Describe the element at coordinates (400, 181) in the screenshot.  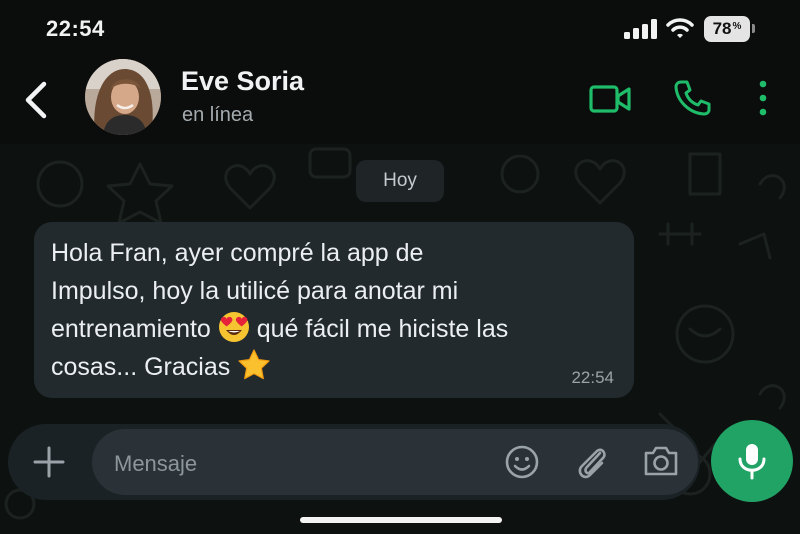
I see `date-separator: Hoy` at that location.